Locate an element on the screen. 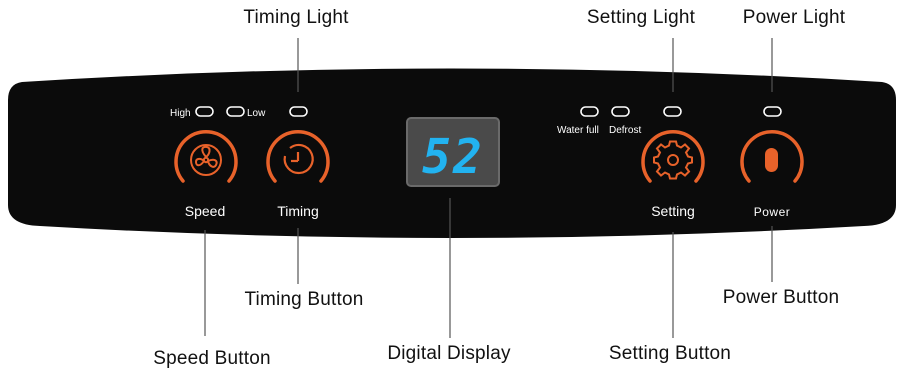  water-full-label: Water full is located at coordinates (578, 130).